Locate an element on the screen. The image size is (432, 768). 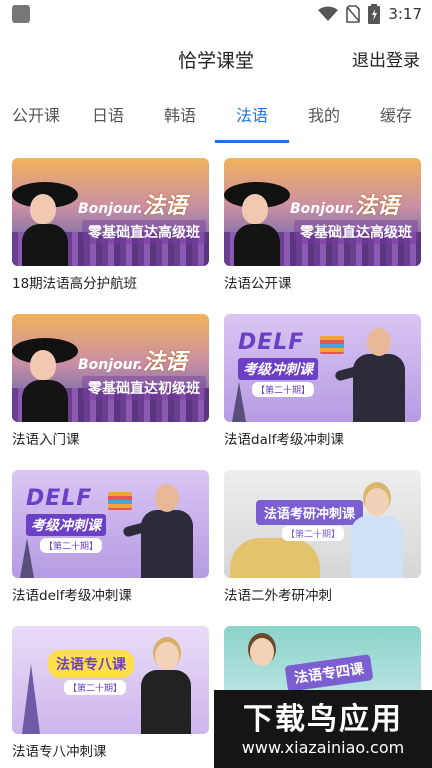
category-tabs: 公开课 日语 韩语 法语 我的 缓存 is located at coordinates (216, 121).